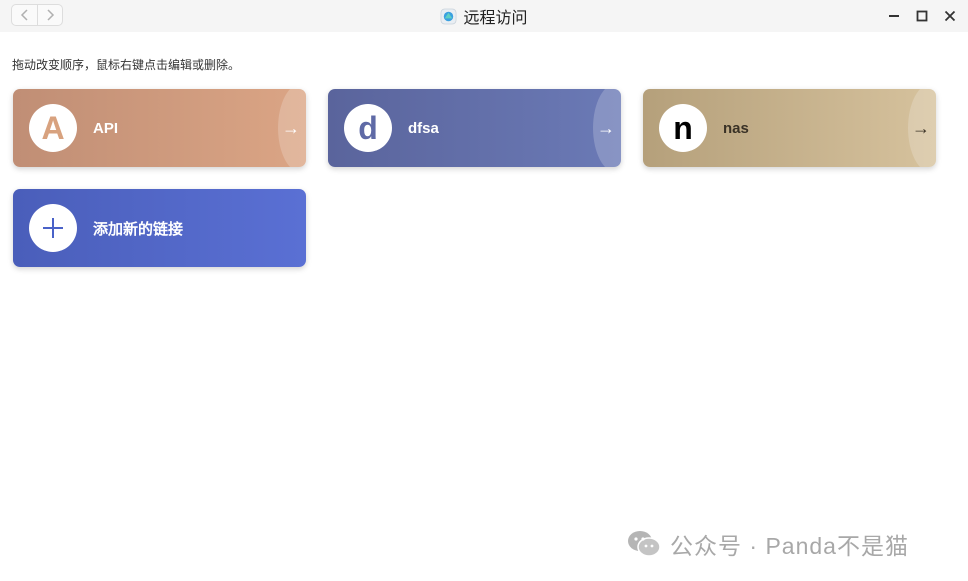  I want to click on avatar: d, so click(368, 128).